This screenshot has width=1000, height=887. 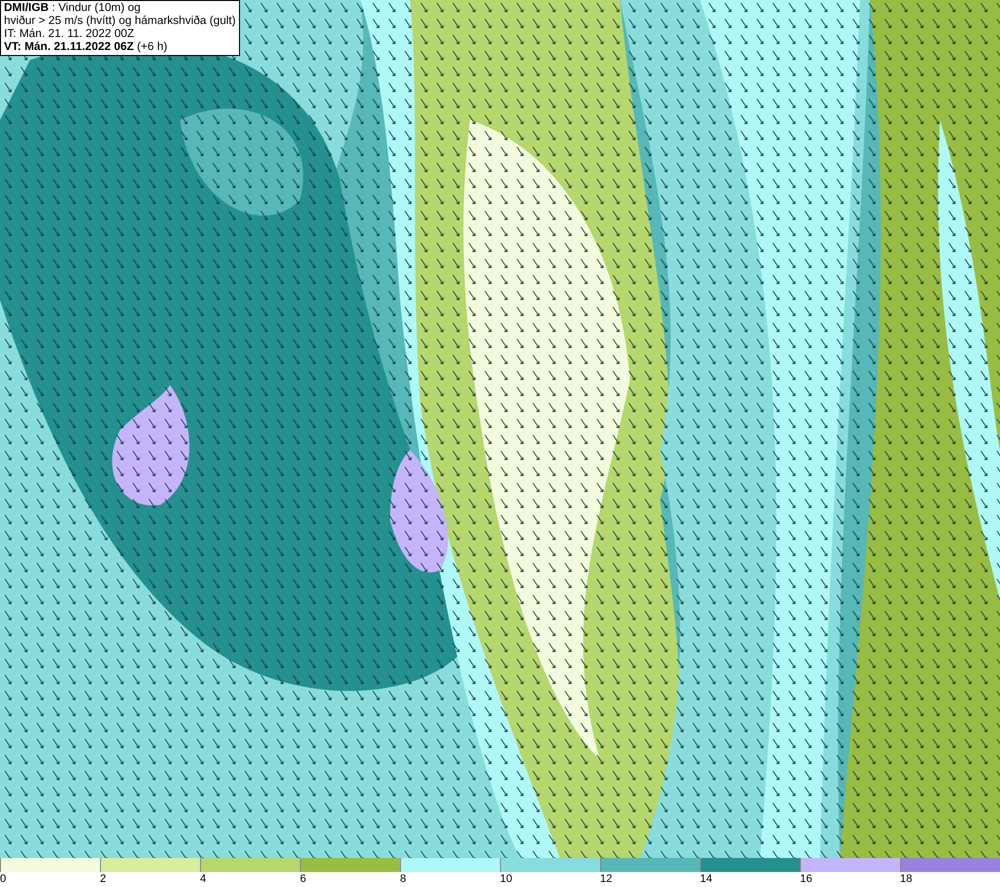 What do you see at coordinates (506, 879) in the screenshot?
I see `legend-label: 10` at bounding box center [506, 879].